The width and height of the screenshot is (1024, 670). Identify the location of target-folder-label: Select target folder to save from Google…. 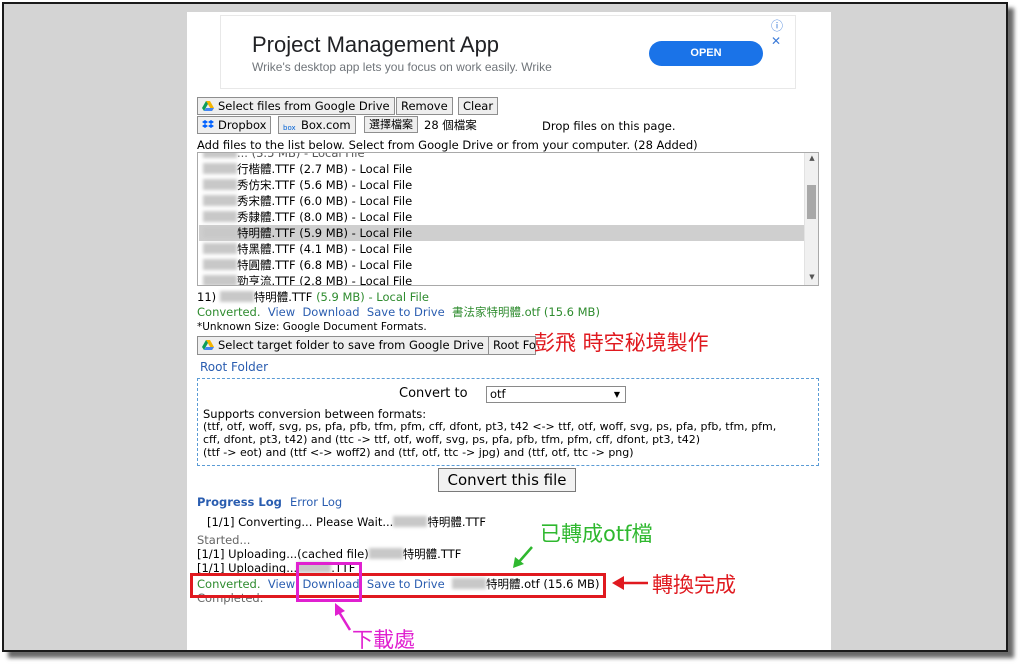
(351, 345).